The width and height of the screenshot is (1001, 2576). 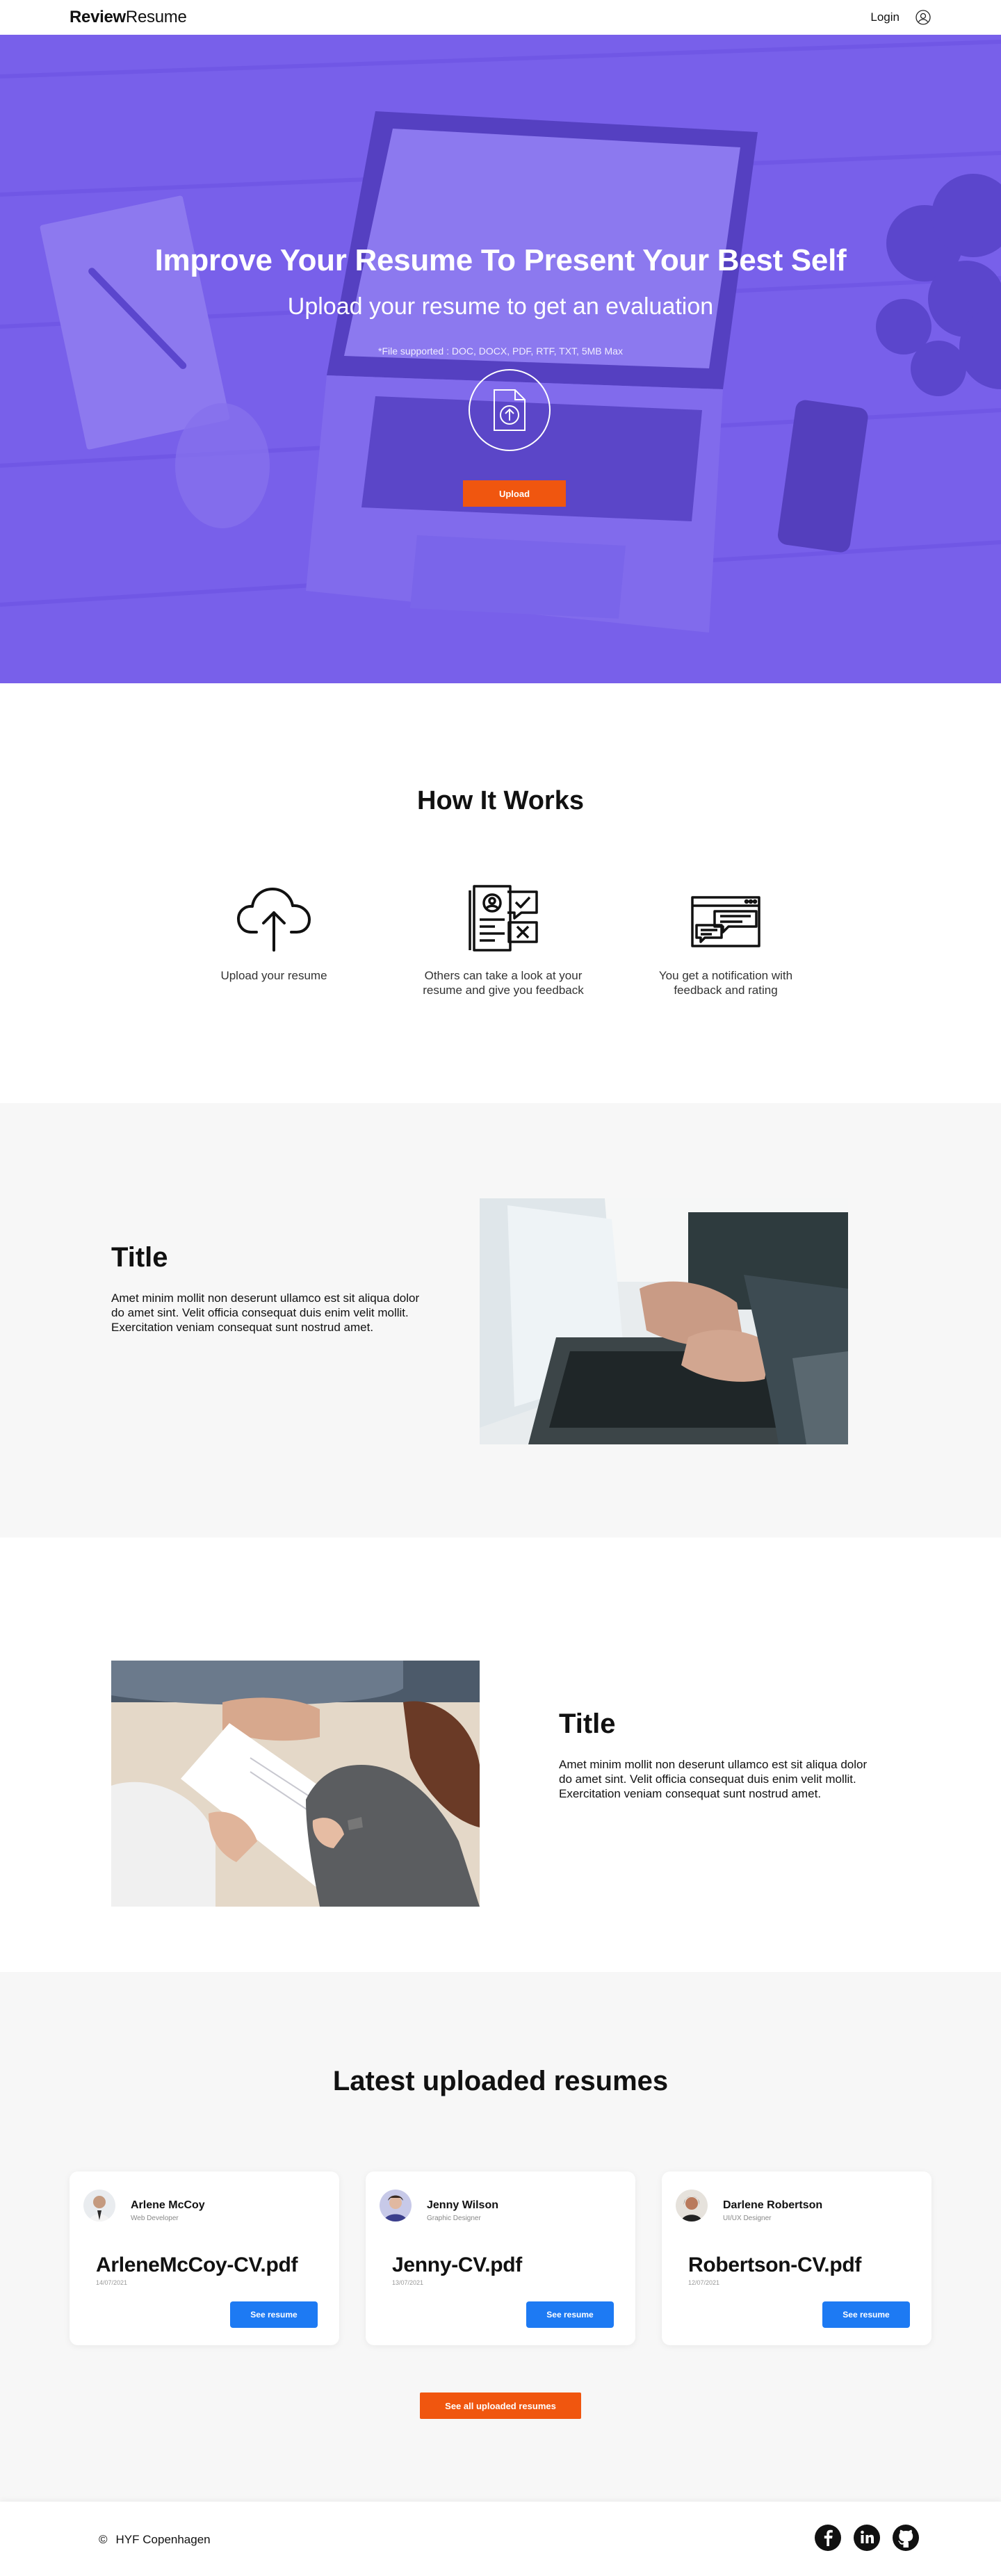 What do you see at coordinates (725, 921) in the screenshot?
I see `notification-chat-icon` at bounding box center [725, 921].